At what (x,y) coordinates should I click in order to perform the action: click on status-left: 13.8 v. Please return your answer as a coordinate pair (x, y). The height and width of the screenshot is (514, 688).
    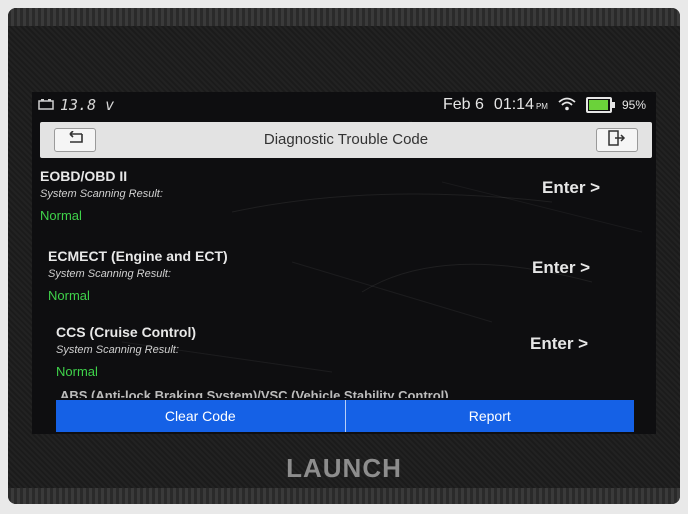
    Looking at the image, I should click on (76, 105).